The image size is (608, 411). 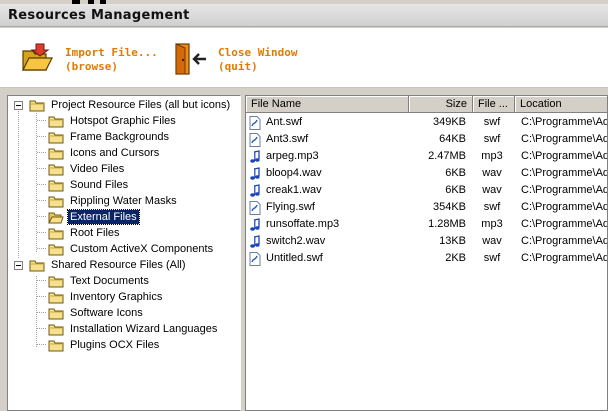 I want to click on tree-group: Shared Resource Files (All), so click(x=101, y=265).